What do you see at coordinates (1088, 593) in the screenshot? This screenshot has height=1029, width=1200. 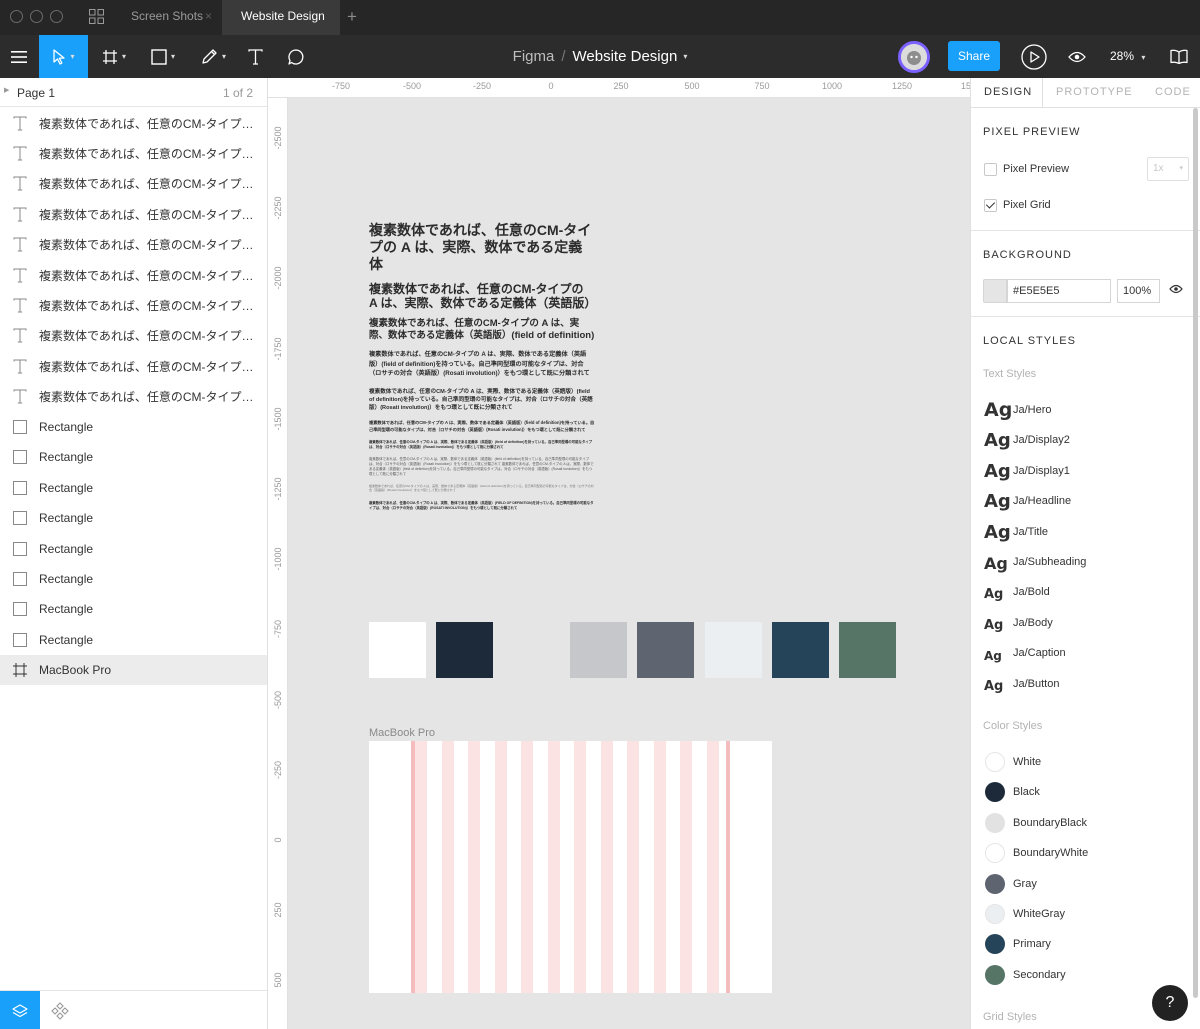 I see `text-style-item: Ag Ja/Bold` at bounding box center [1088, 593].